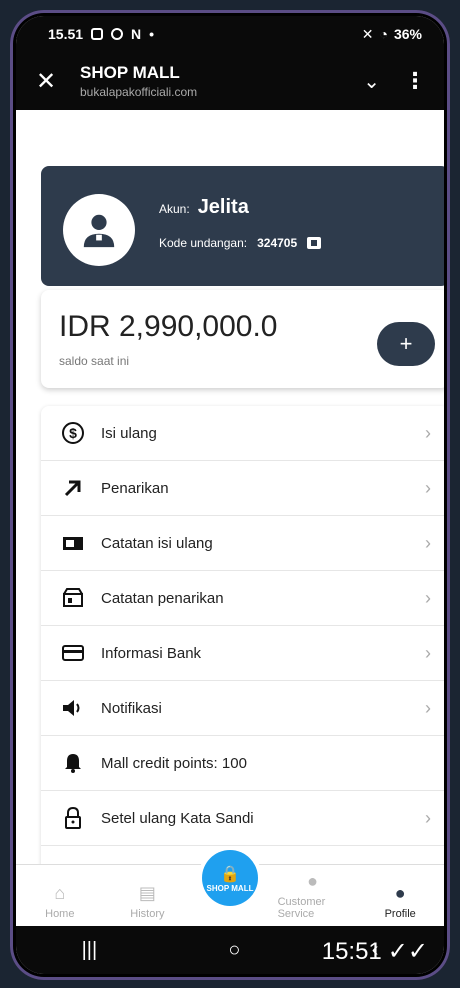 This screenshot has width=460, height=988. What do you see at coordinates (117, 34) in the screenshot?
I see `whatsapp-icon` at bounding box center [117, 34].